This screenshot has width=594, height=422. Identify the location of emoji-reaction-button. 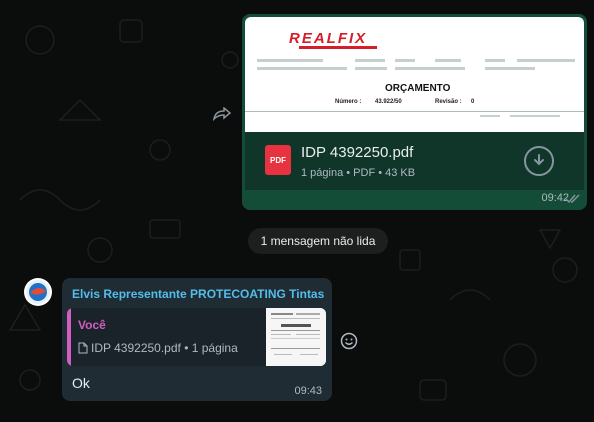
(349, 341).